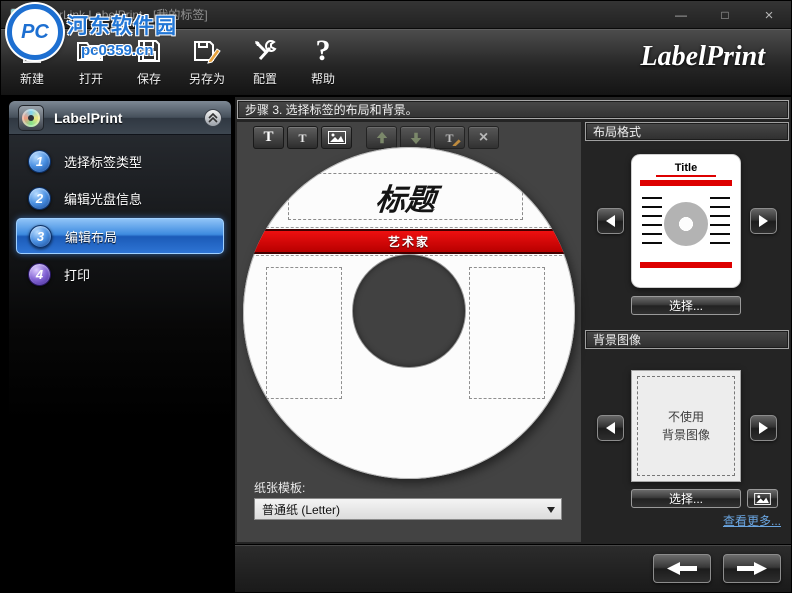  I want to click on text-style-button: T, so click(302, 137).